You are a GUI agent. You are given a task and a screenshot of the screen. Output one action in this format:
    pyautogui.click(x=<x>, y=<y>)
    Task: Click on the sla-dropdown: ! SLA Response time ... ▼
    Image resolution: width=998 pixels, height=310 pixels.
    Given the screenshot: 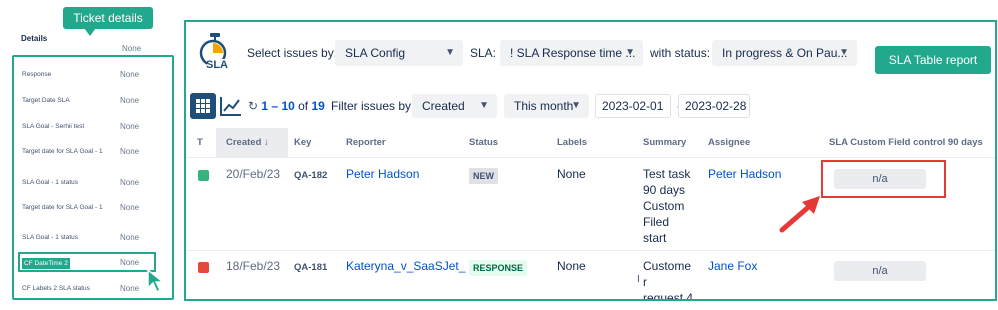 What is the action you would take?
    pyautogui.click(x=571, y=53)
    